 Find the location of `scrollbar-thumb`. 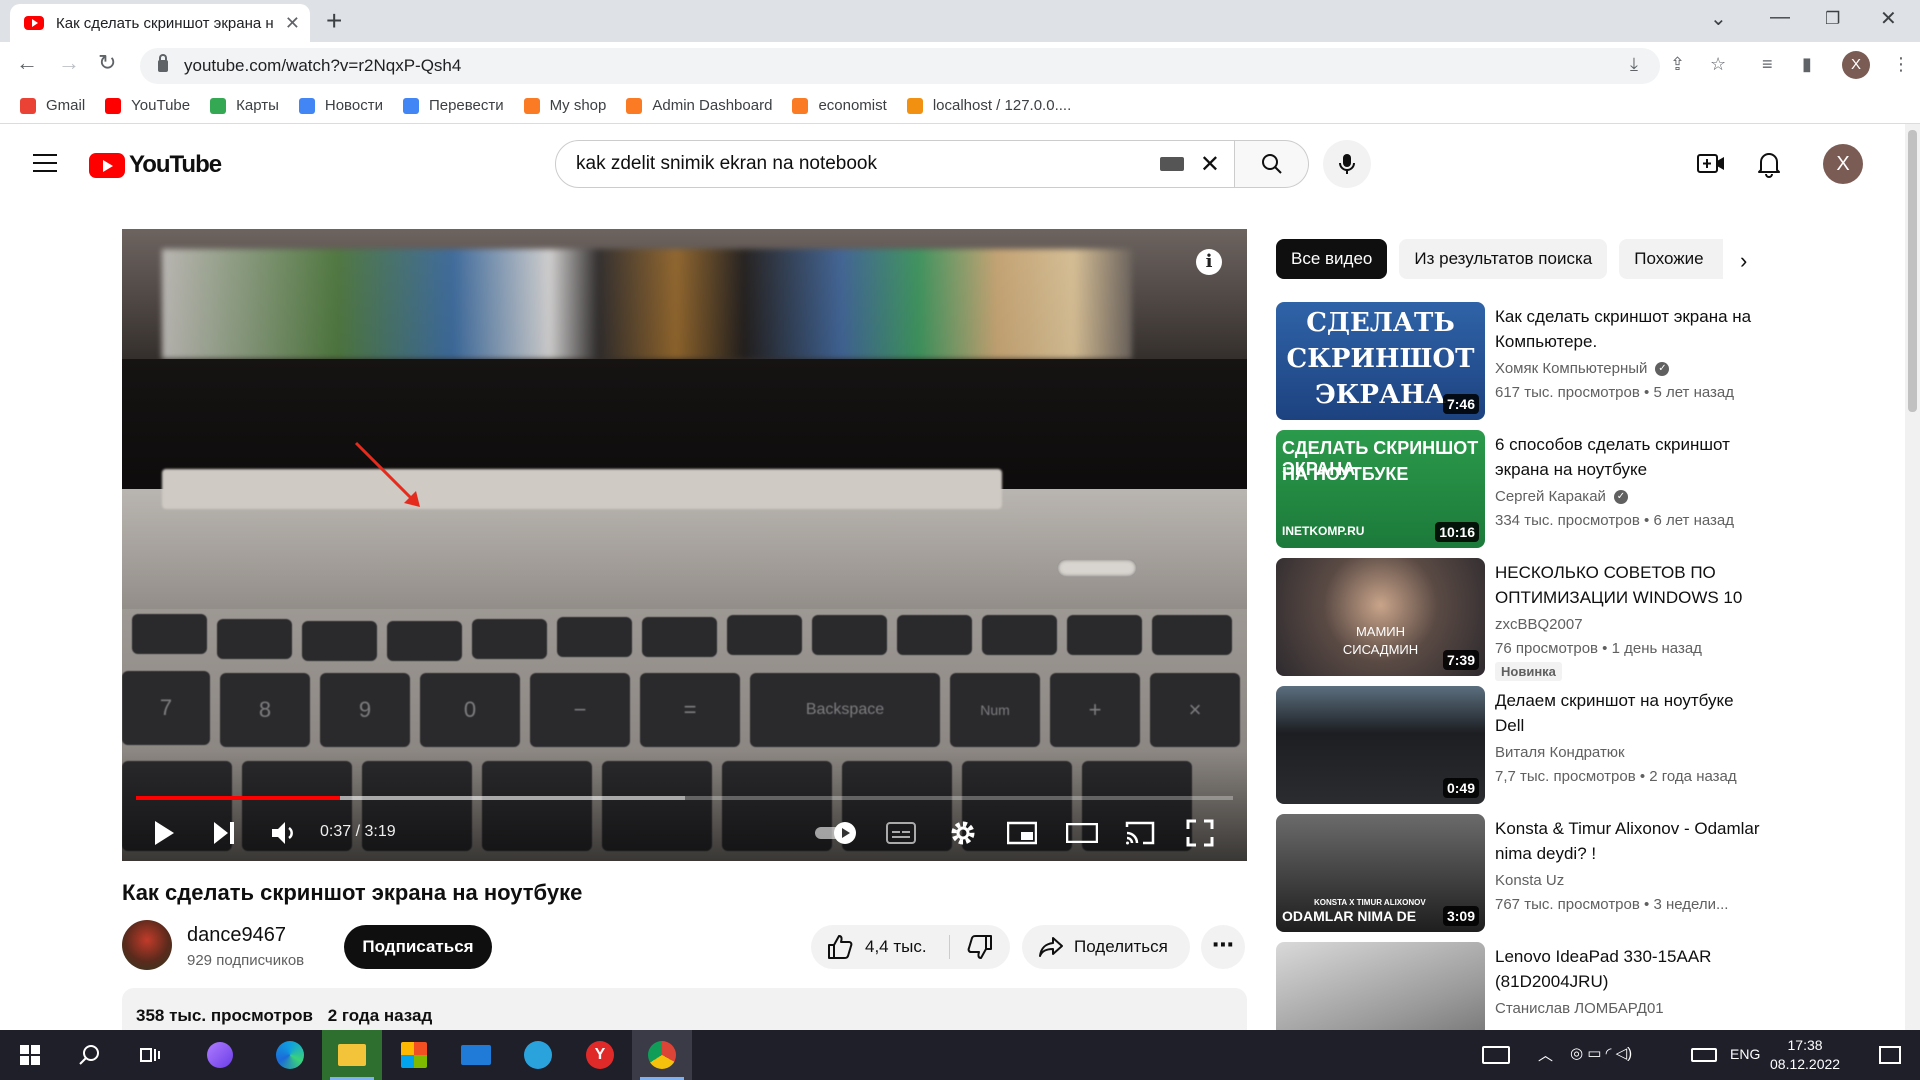

scrollbar-thumb is located at coordinates (1912, 271).